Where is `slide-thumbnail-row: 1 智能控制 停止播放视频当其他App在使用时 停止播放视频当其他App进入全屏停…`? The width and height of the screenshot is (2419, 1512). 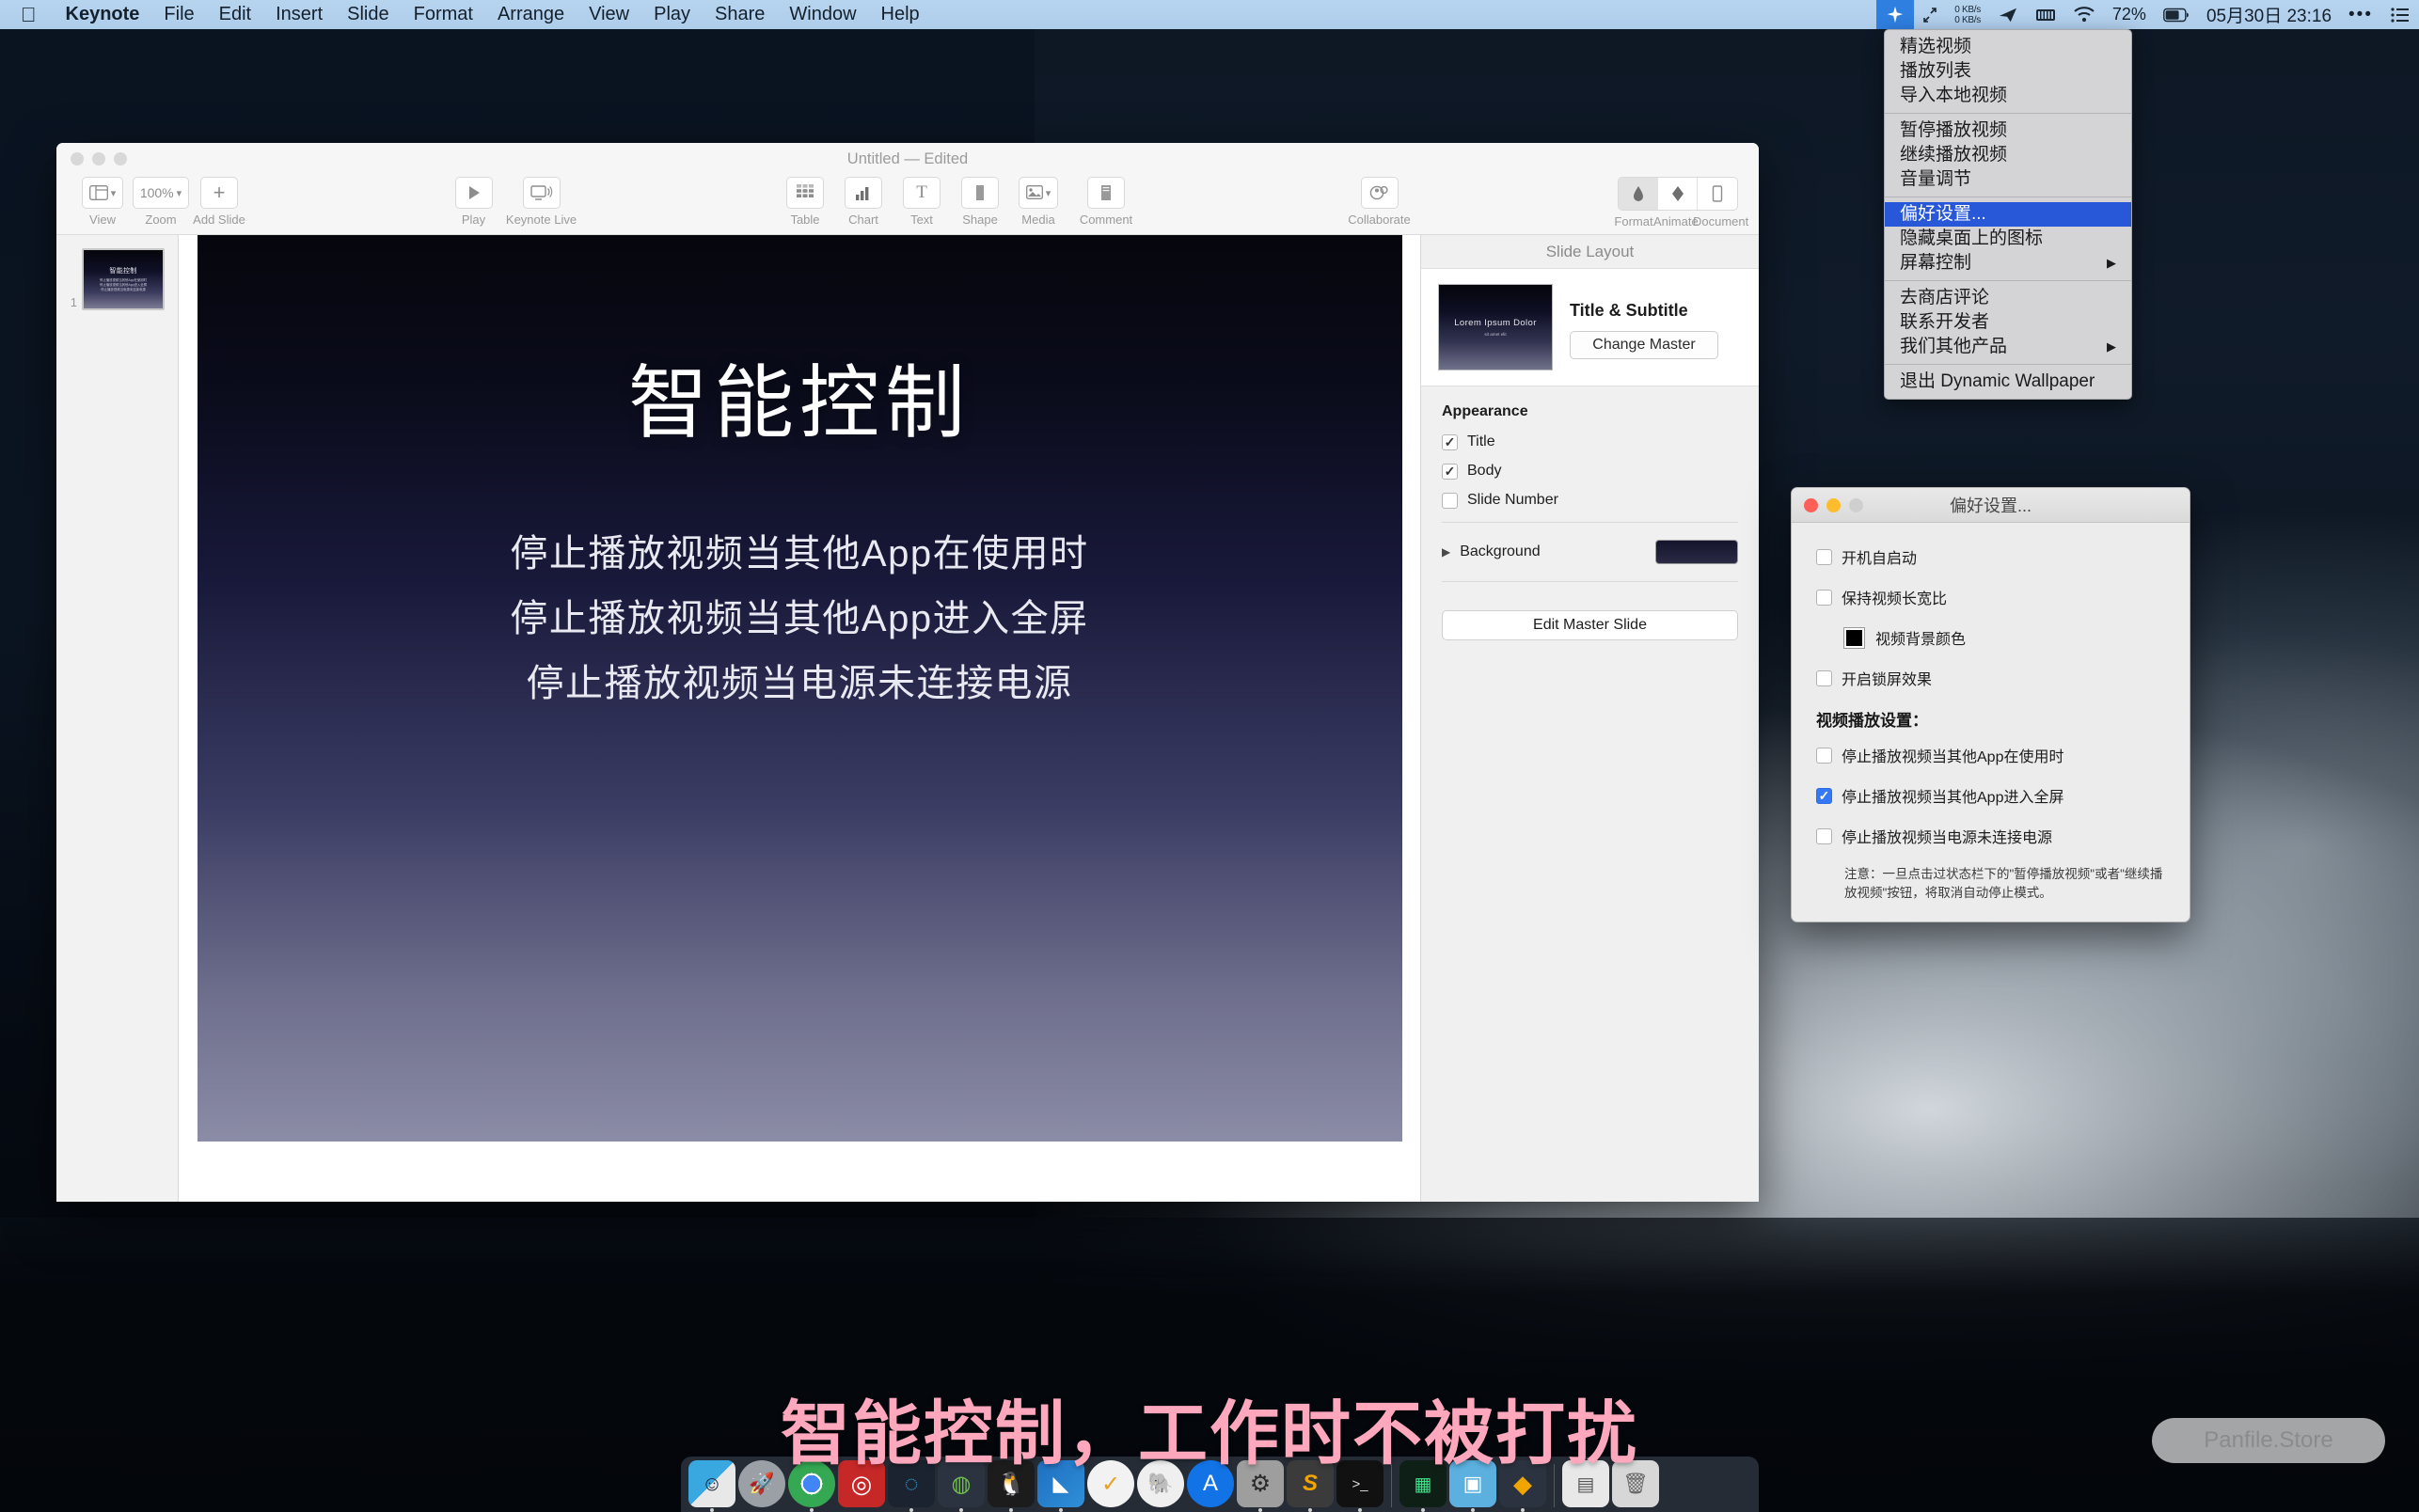
slide-thumbnail-row: 1 智能控制 停止播放视频当其他App在使用时 停止播放视频当其他App进入全屏停… is located at coordinates (117, 279).